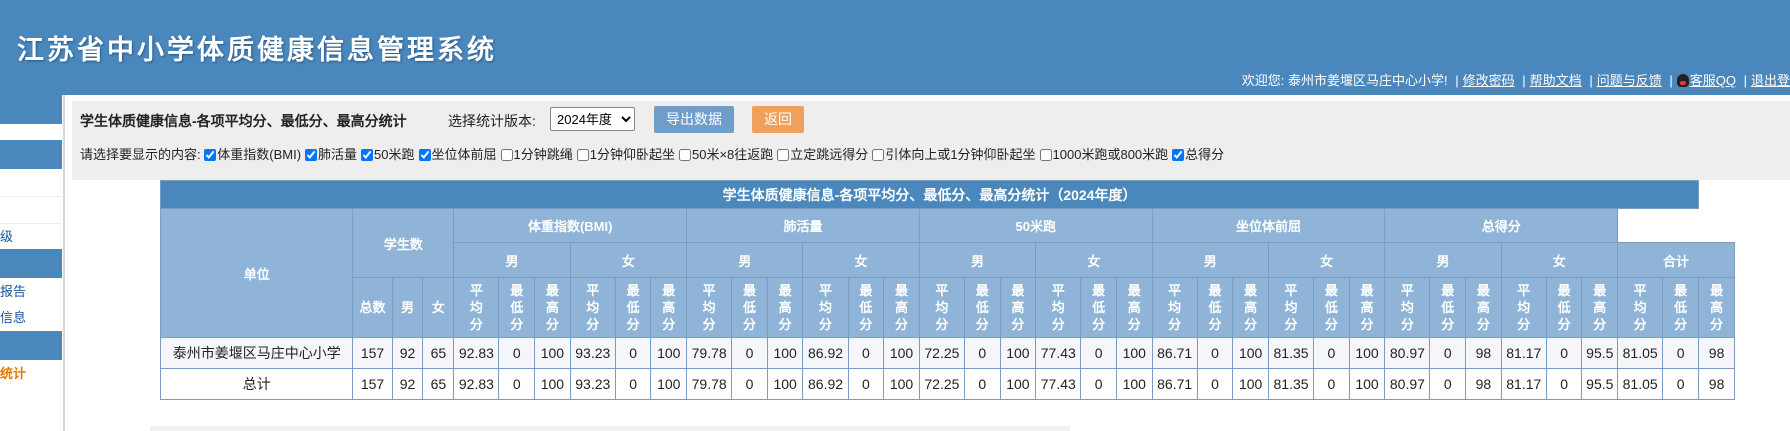  Describe the element at coordinates (372, 353) in the screenshot. I see `value-cell: 157` at that location.